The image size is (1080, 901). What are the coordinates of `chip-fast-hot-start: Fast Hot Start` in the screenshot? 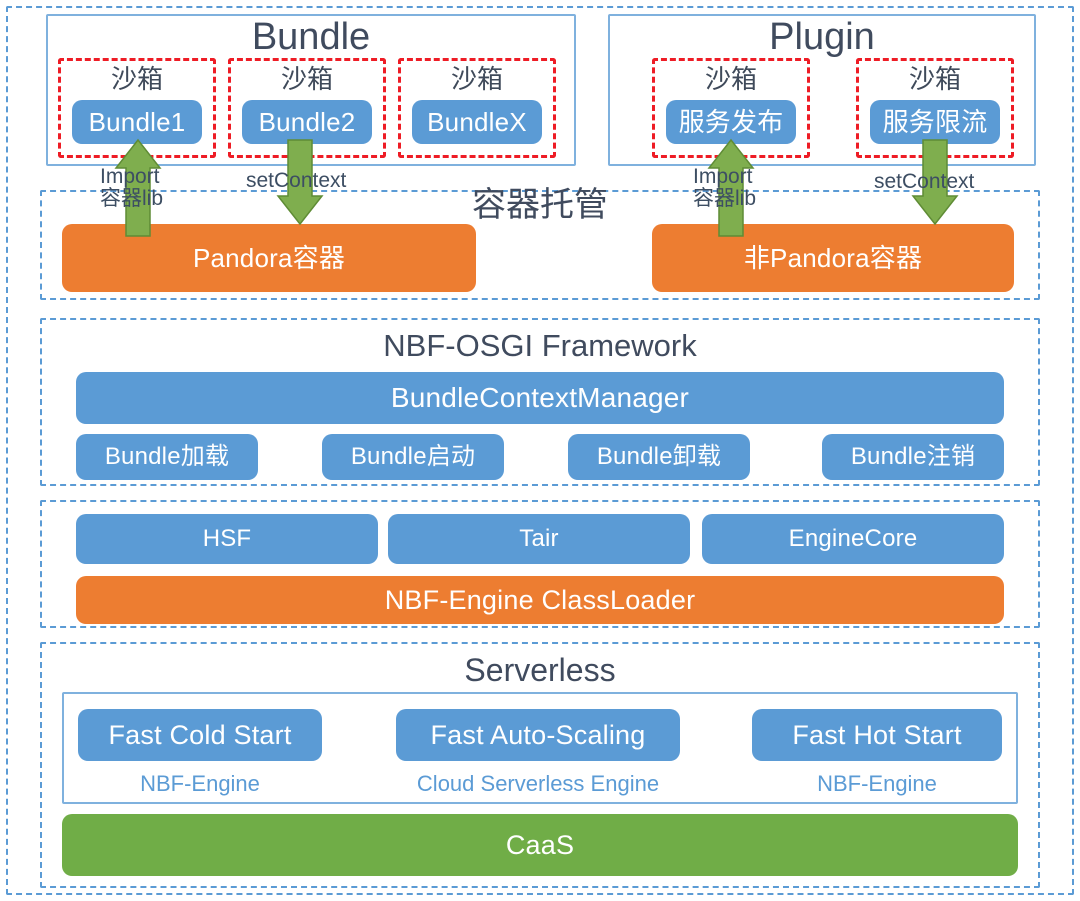 It's located at (877, 735).